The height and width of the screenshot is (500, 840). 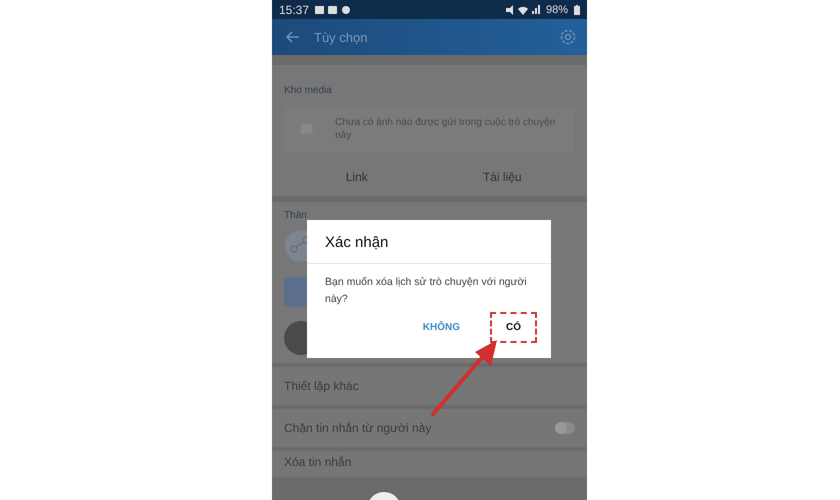 What do you see at coordinates (341, 37) in the screenshot?
I see `app-bar-title: Tùy chọn` at bounding box center [341, 37].